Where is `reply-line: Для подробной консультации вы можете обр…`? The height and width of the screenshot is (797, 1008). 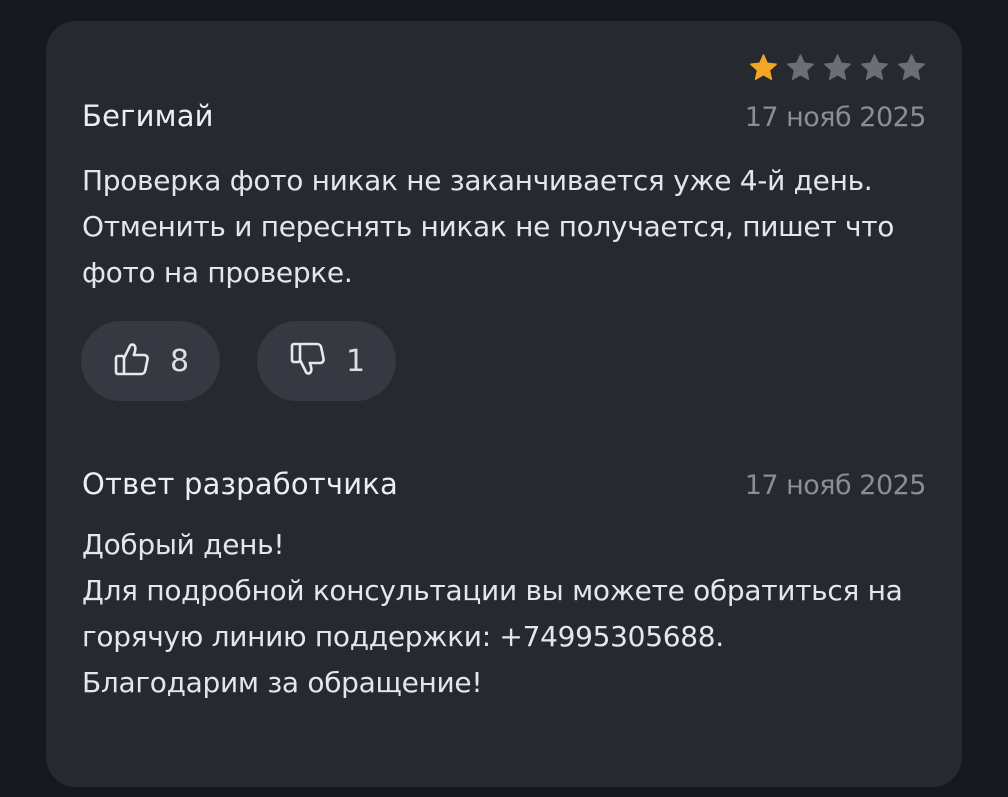 reply-line: Для подробной консультации вы можете обр… is located at coordinates (492, 613).